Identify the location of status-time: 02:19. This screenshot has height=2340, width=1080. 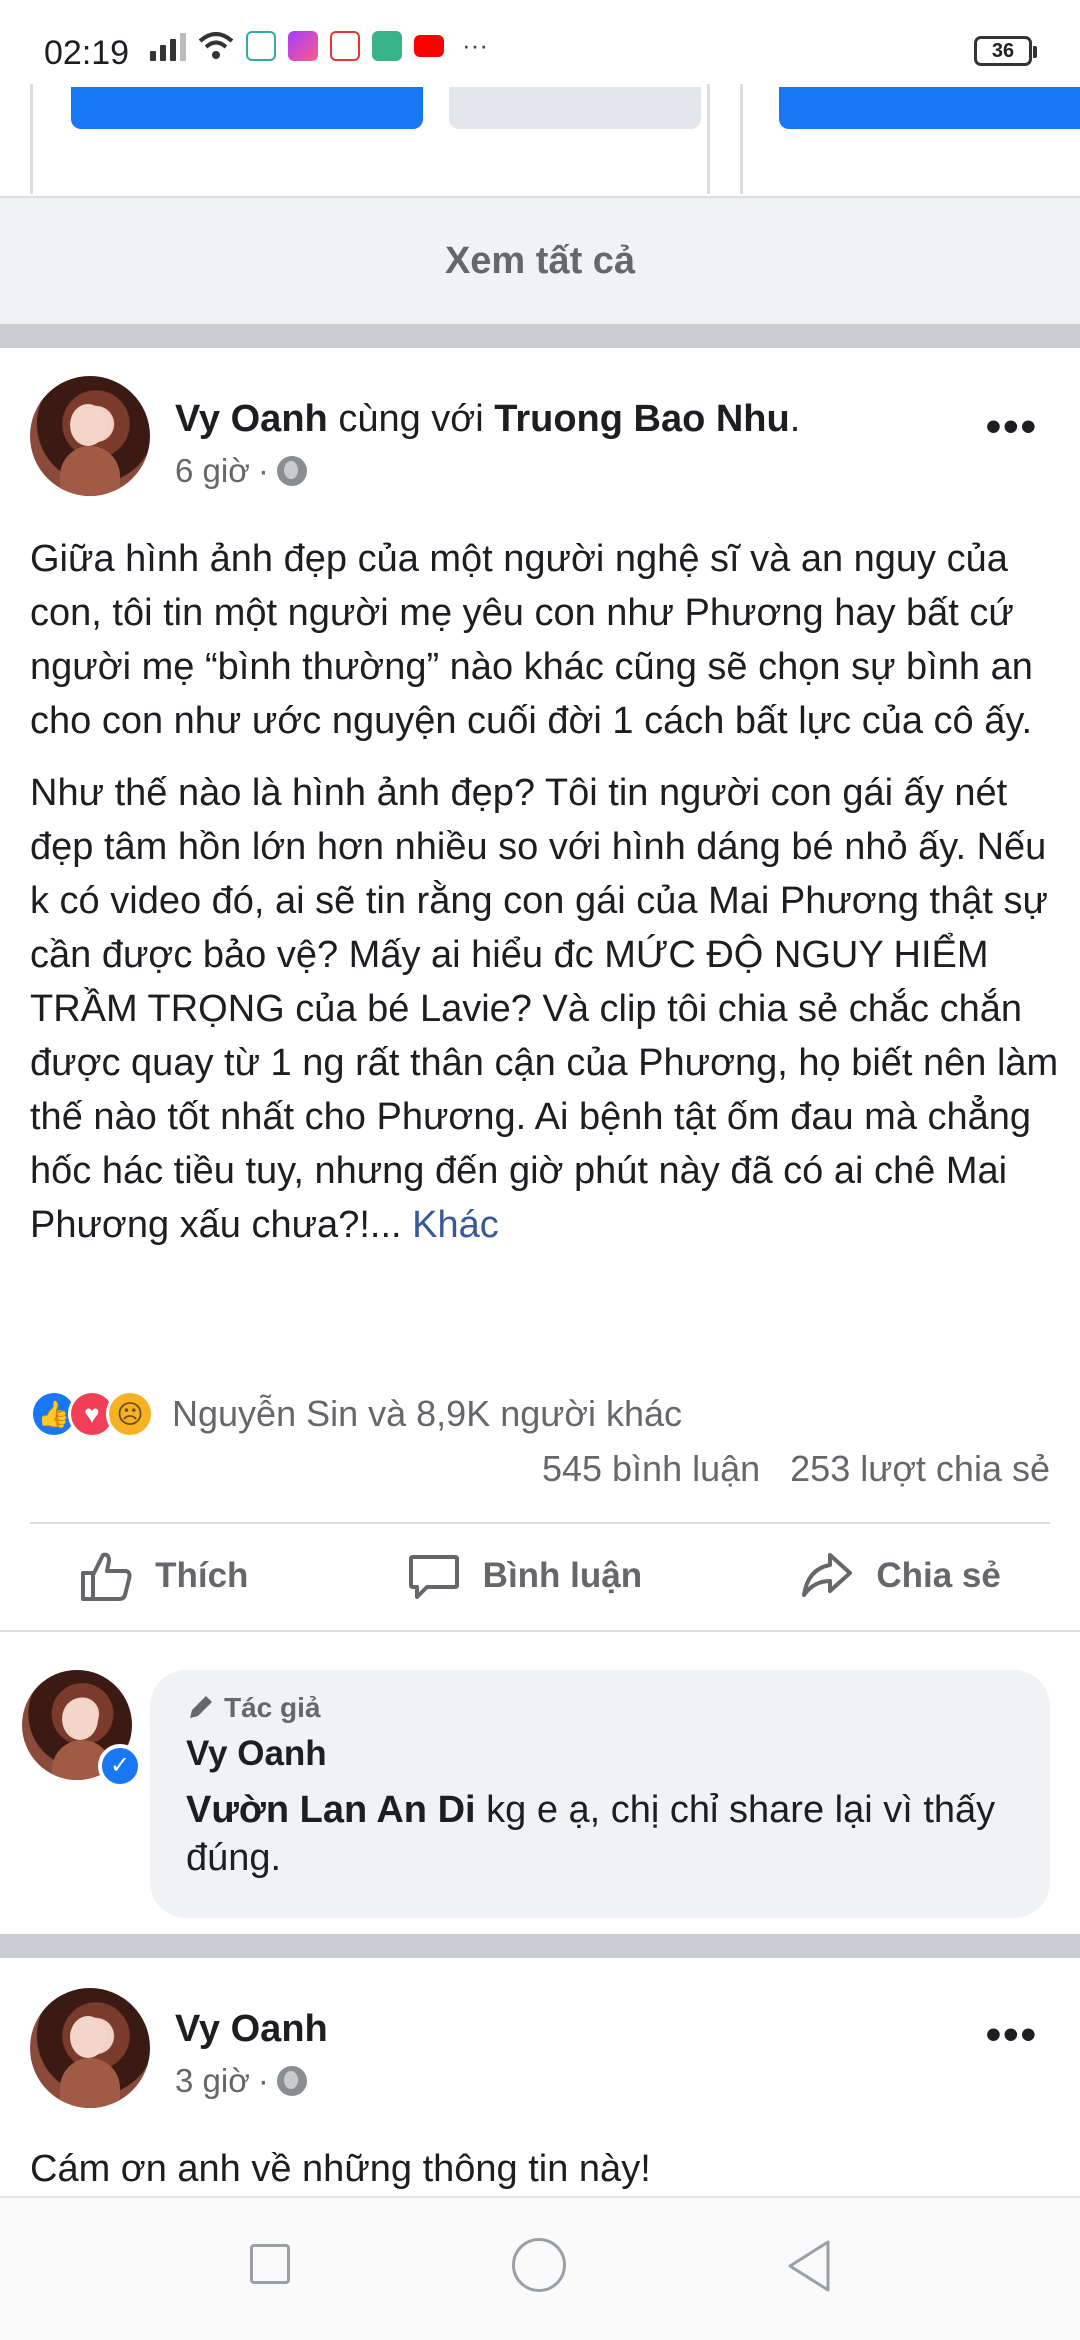
(87, 53).